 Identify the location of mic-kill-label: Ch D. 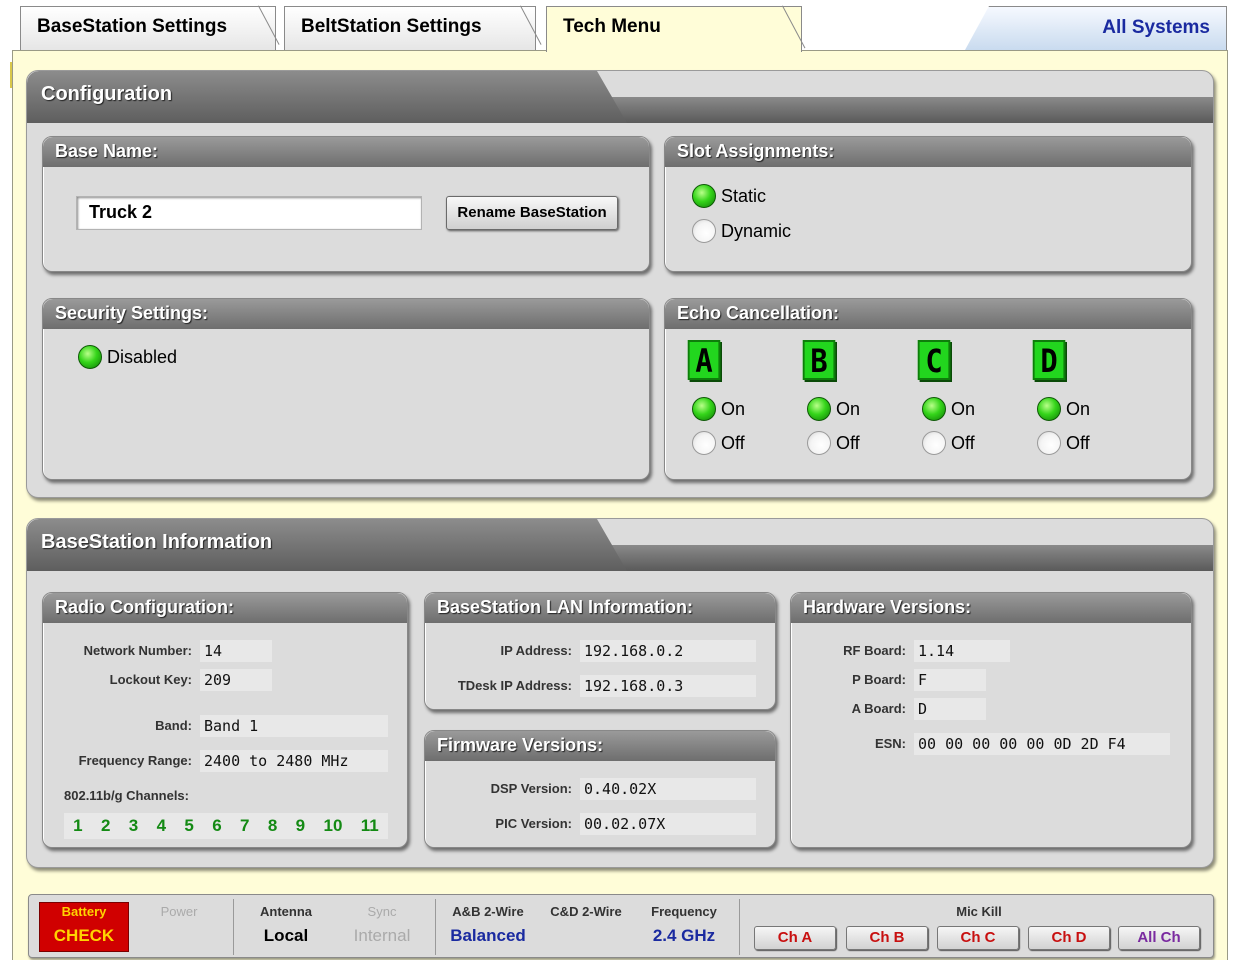
(1069, 937).